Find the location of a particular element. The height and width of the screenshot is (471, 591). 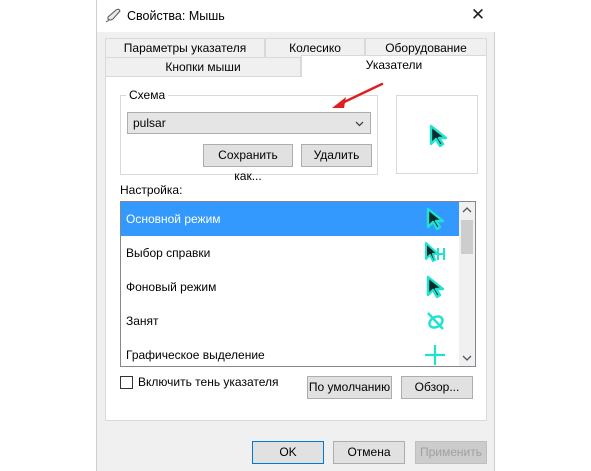

tab-pointer-options: Параметры указателя is located at coordinates (185, 48).